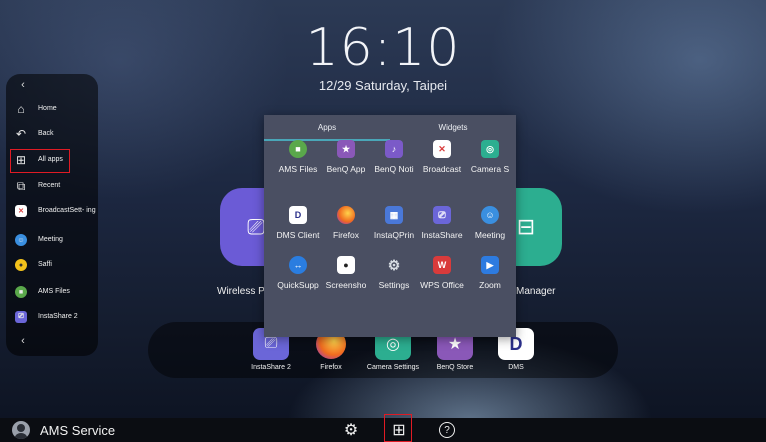  What do you see at coordinates (442, 285) in the screenshot?
I see `app-label: WPS Office` at bounding box center [442, 285].